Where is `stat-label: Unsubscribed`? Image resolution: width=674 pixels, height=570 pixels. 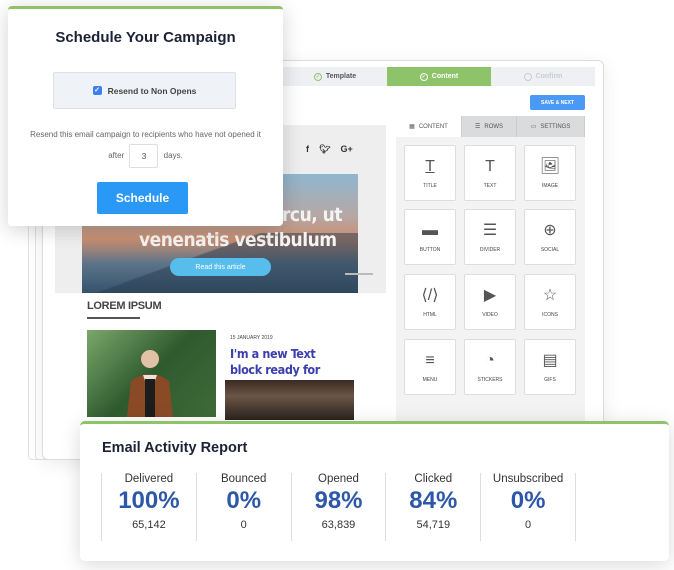
stat-label: Unsubscribed is located at coordinates (528, 479).